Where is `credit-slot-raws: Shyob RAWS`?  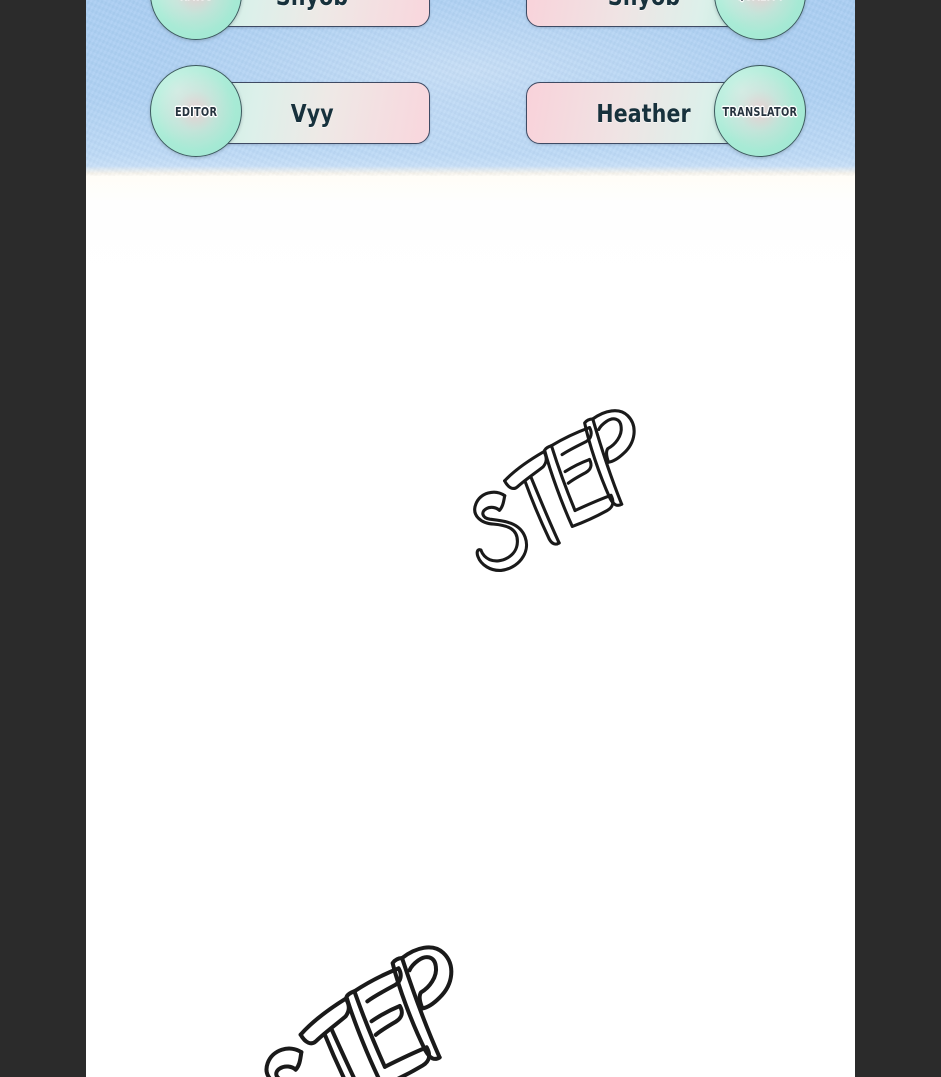
credit-slot-raws: Shyob RAWS is located at coordinates (295, 22).